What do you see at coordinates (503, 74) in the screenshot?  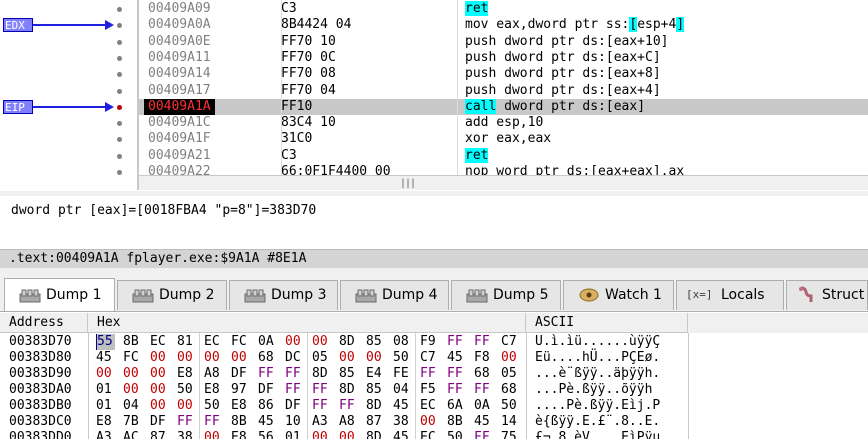 I see `disassembly-row: 00409A14 FF70 08 push dword ptr ds:[eax+8]` at bounding box center [503, 74].